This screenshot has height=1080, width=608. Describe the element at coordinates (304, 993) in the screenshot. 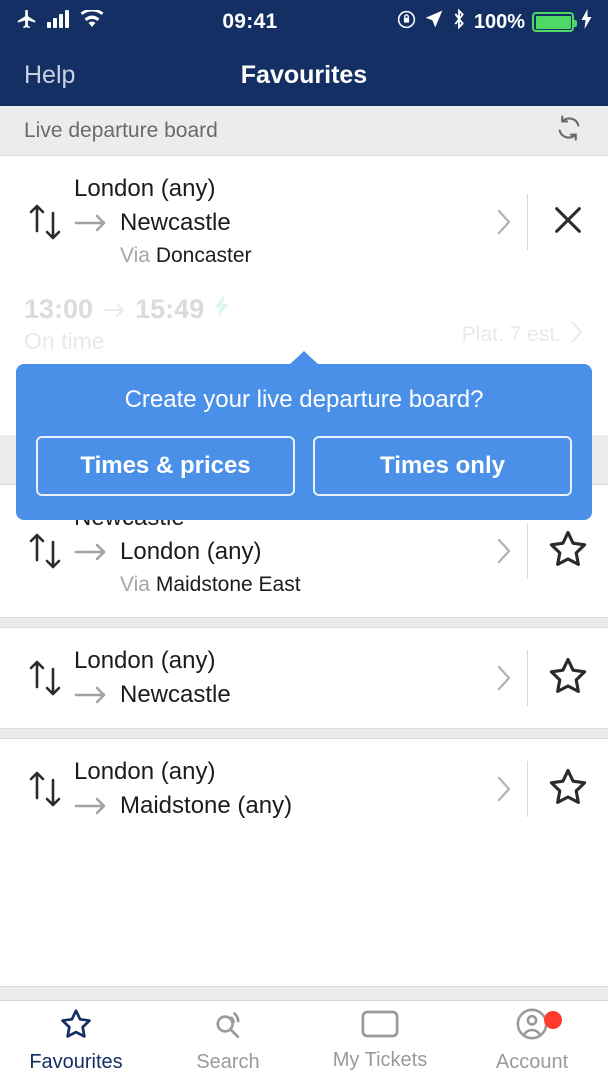

I see `list-bottom-separator` at that location.